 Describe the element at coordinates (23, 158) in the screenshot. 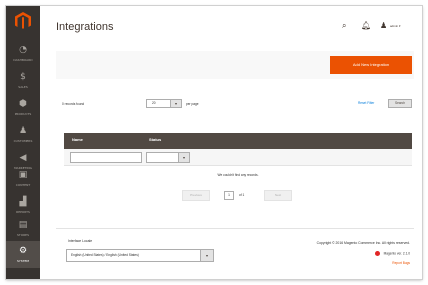

I see `megaphone-icon: ◀` at that location.